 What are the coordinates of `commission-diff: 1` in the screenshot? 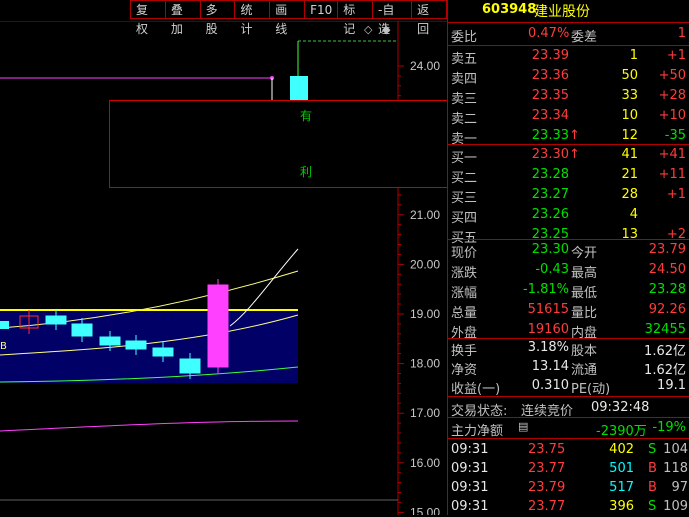 It's located at (681, 33).